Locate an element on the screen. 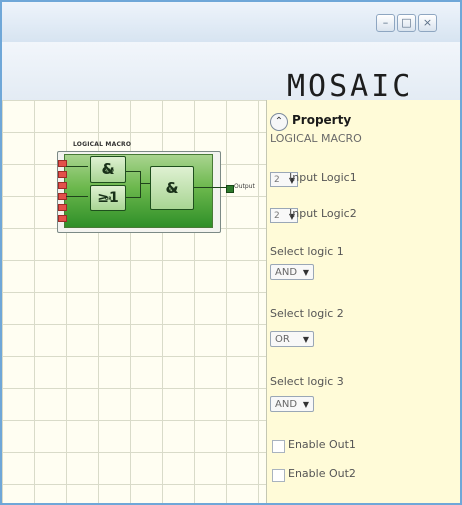 This screenshot has width=462, height=505. title-bar: – □ × is located at coordinates (231, 22).